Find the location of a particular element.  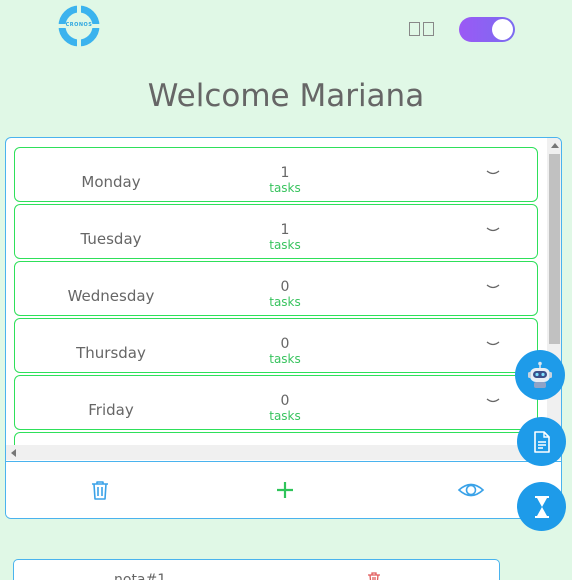

day-row-friday: Friday 0 tasks is located at coordinates (276, 402).